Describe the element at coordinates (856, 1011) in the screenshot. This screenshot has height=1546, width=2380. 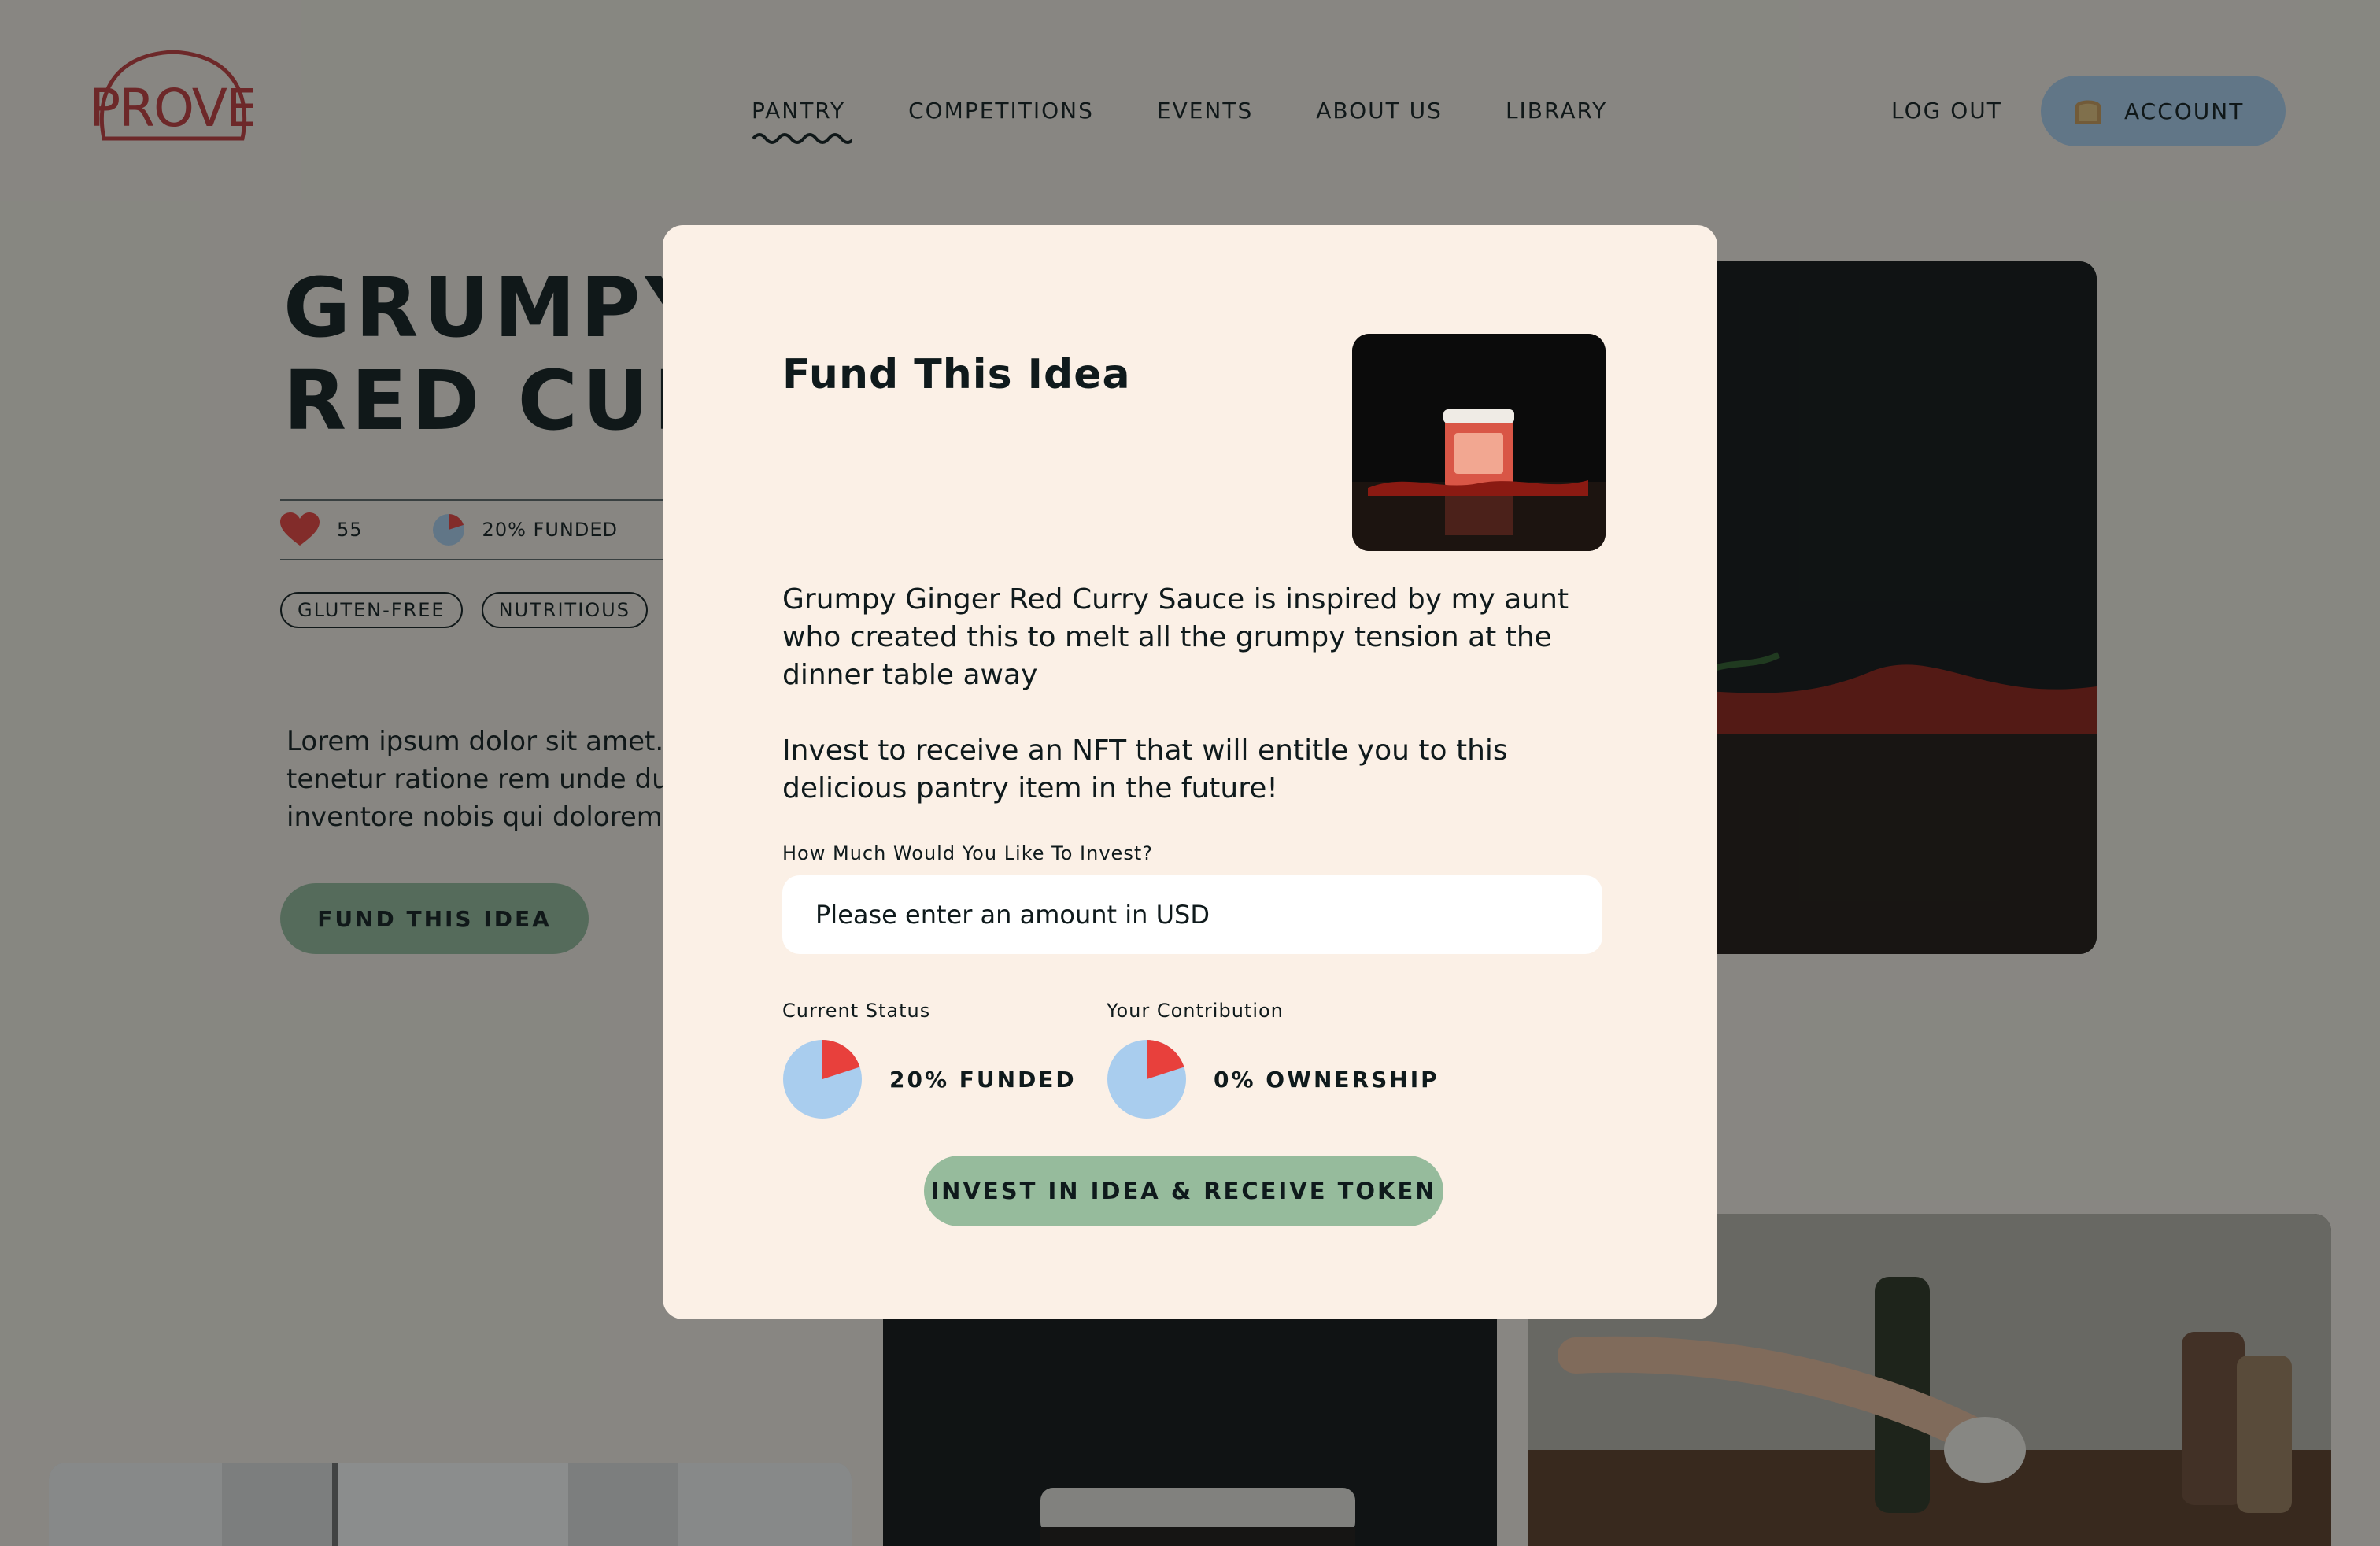
I see `current-status-label: Current Status` at that location.